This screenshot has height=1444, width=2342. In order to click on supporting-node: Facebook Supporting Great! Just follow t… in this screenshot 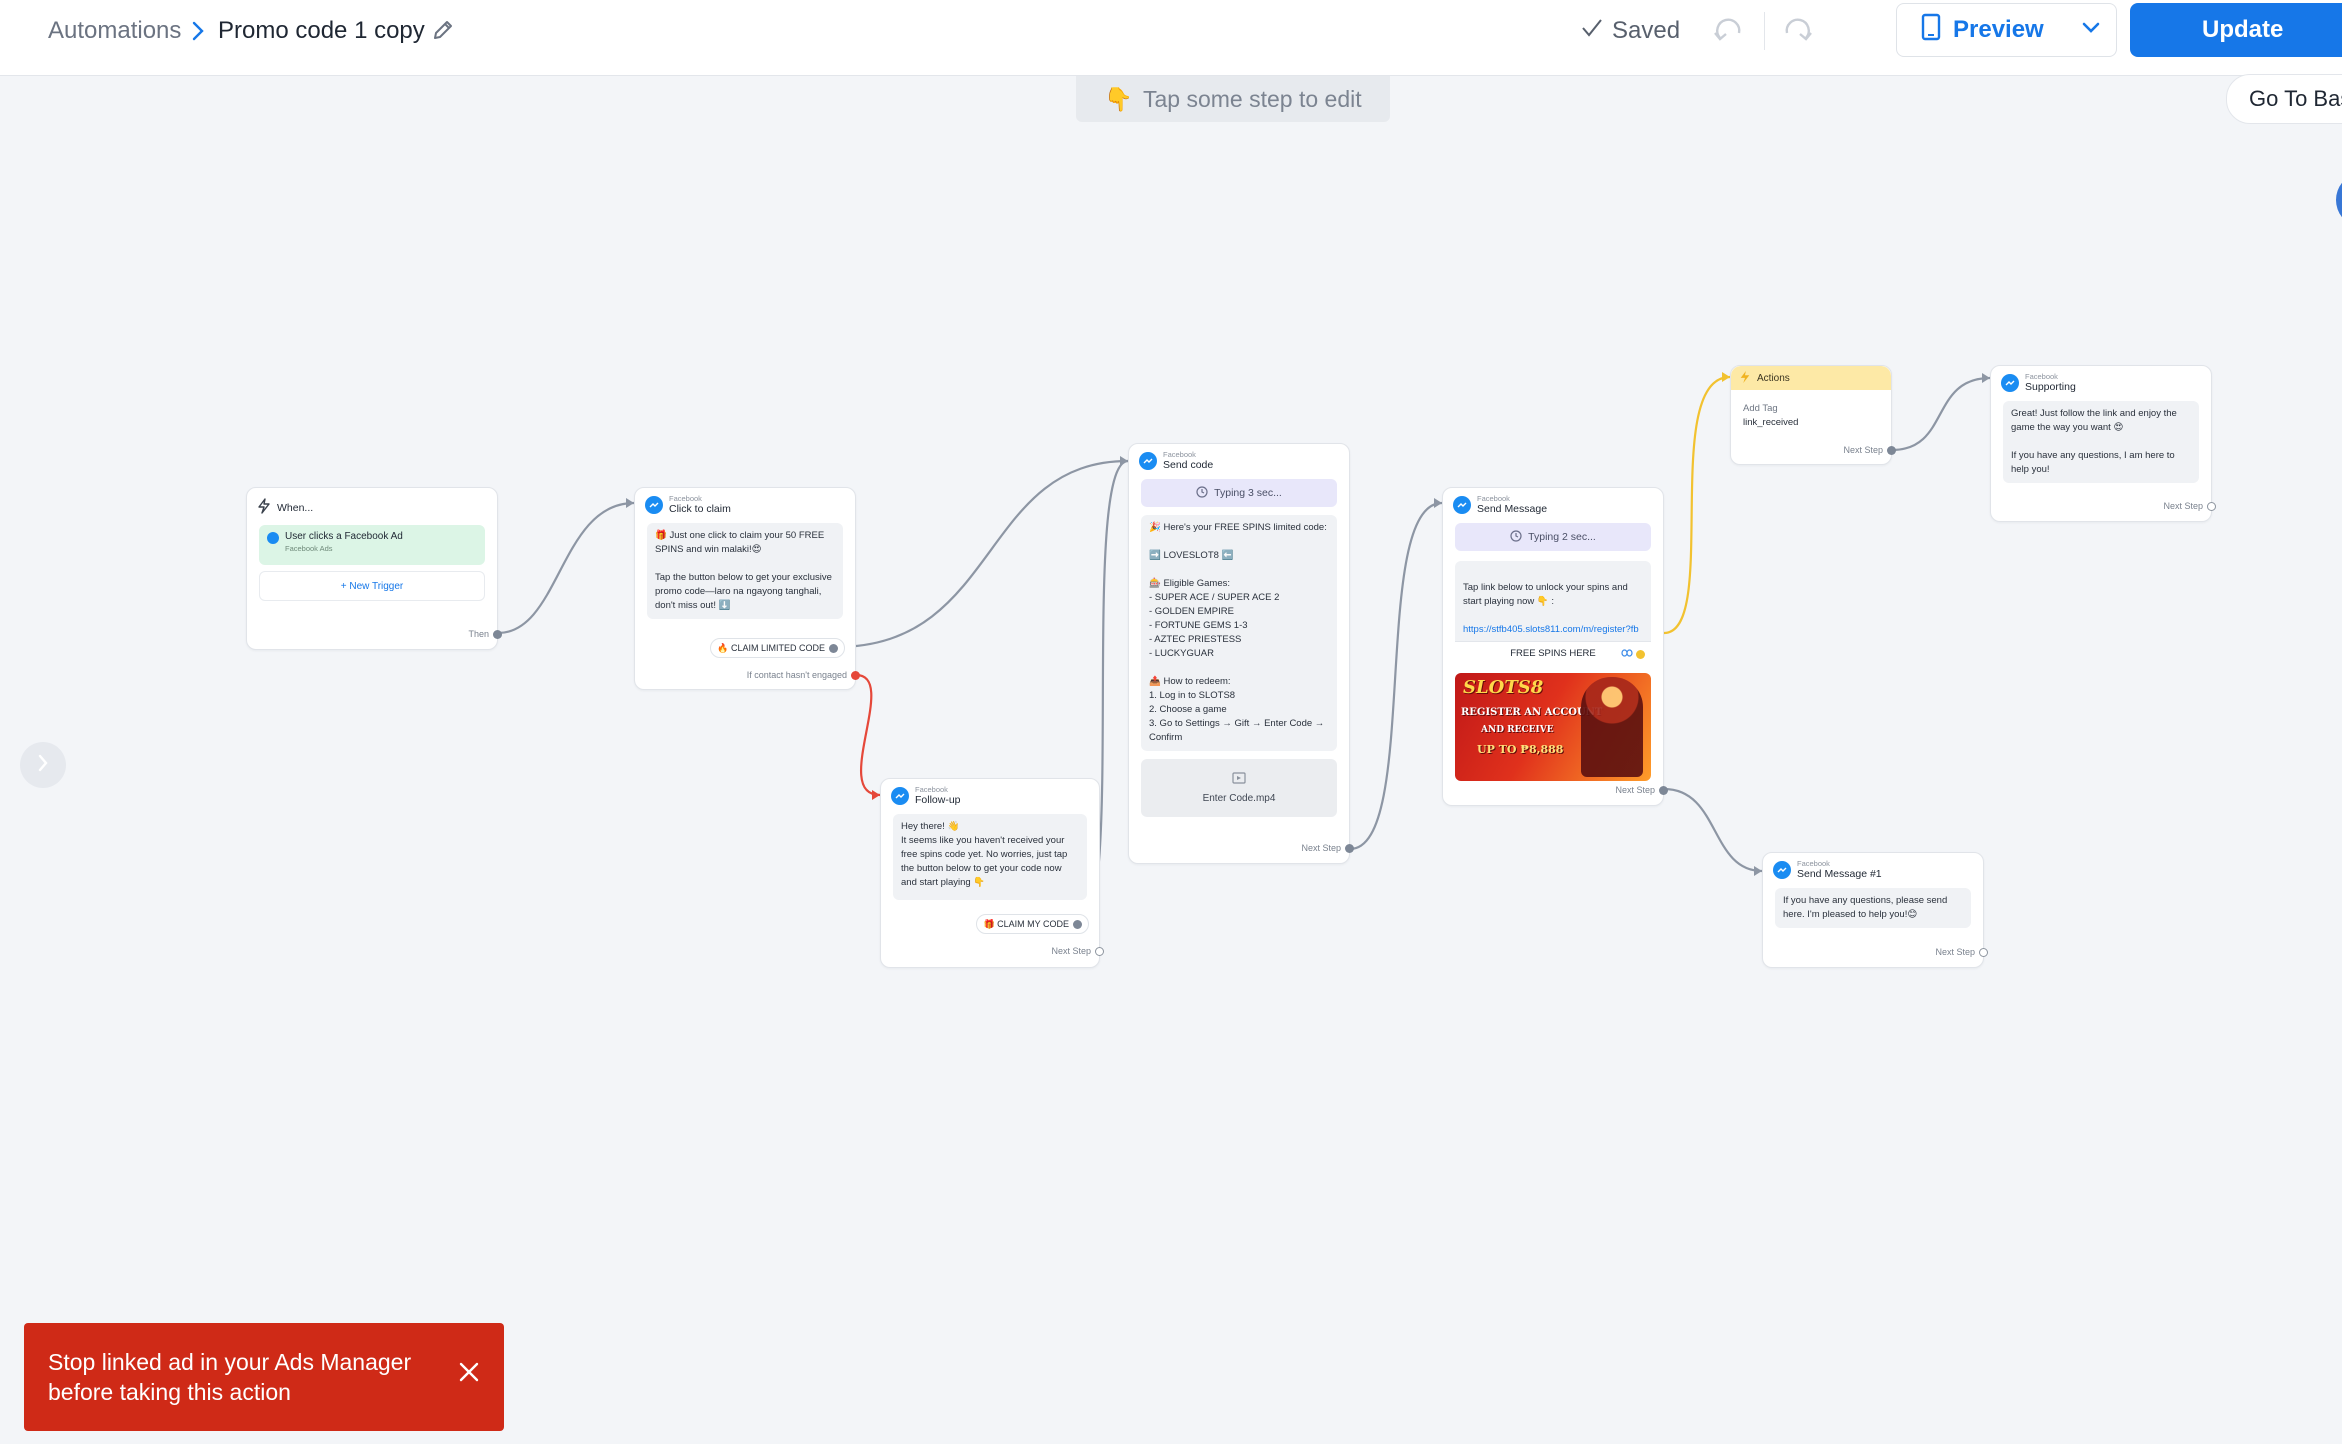, I will do `click(2103, 443)`.